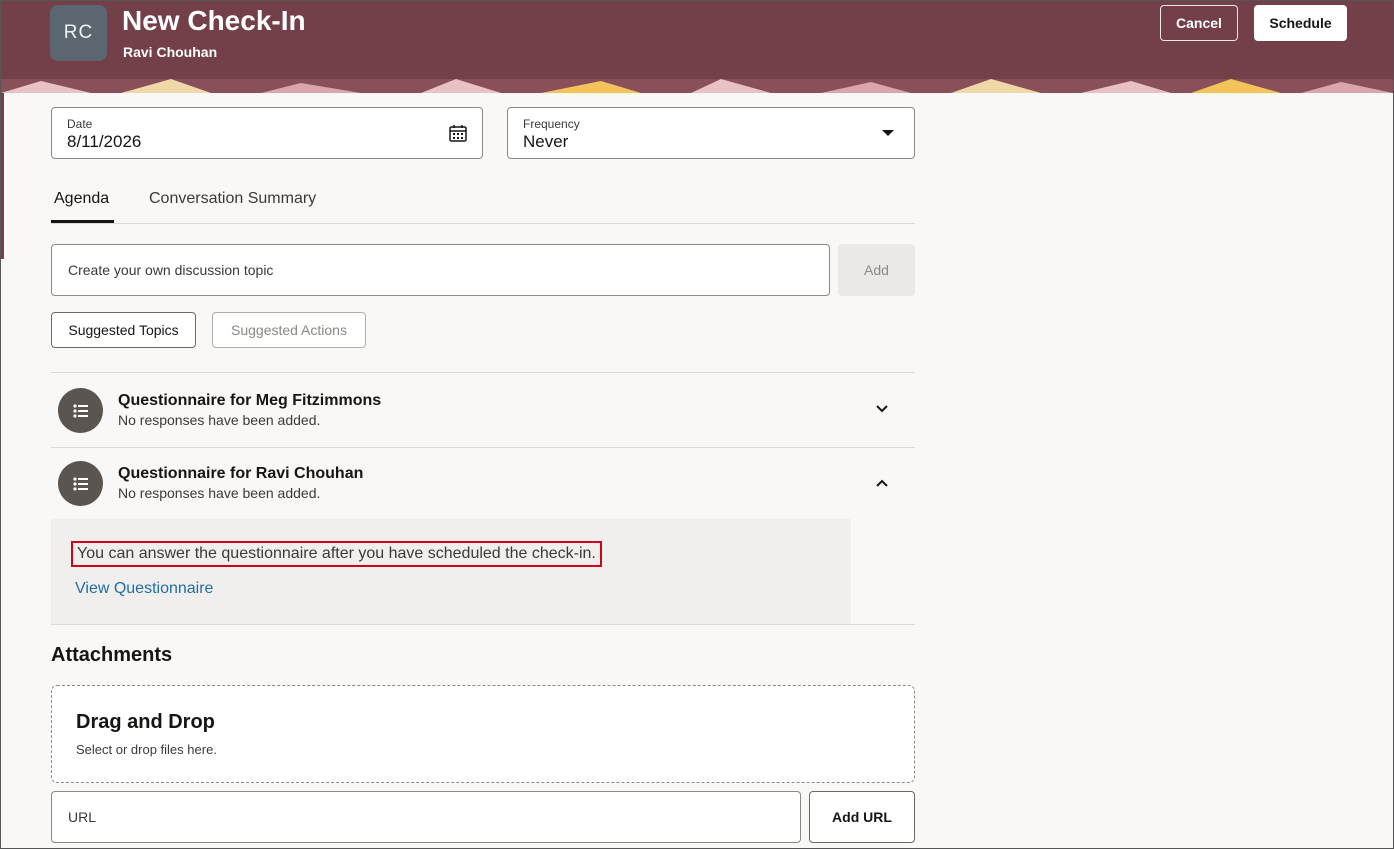  What do you see at coordinates (78, 33) in the screenshot?
I see `avatar: RC` at bounding box center [78, 33].